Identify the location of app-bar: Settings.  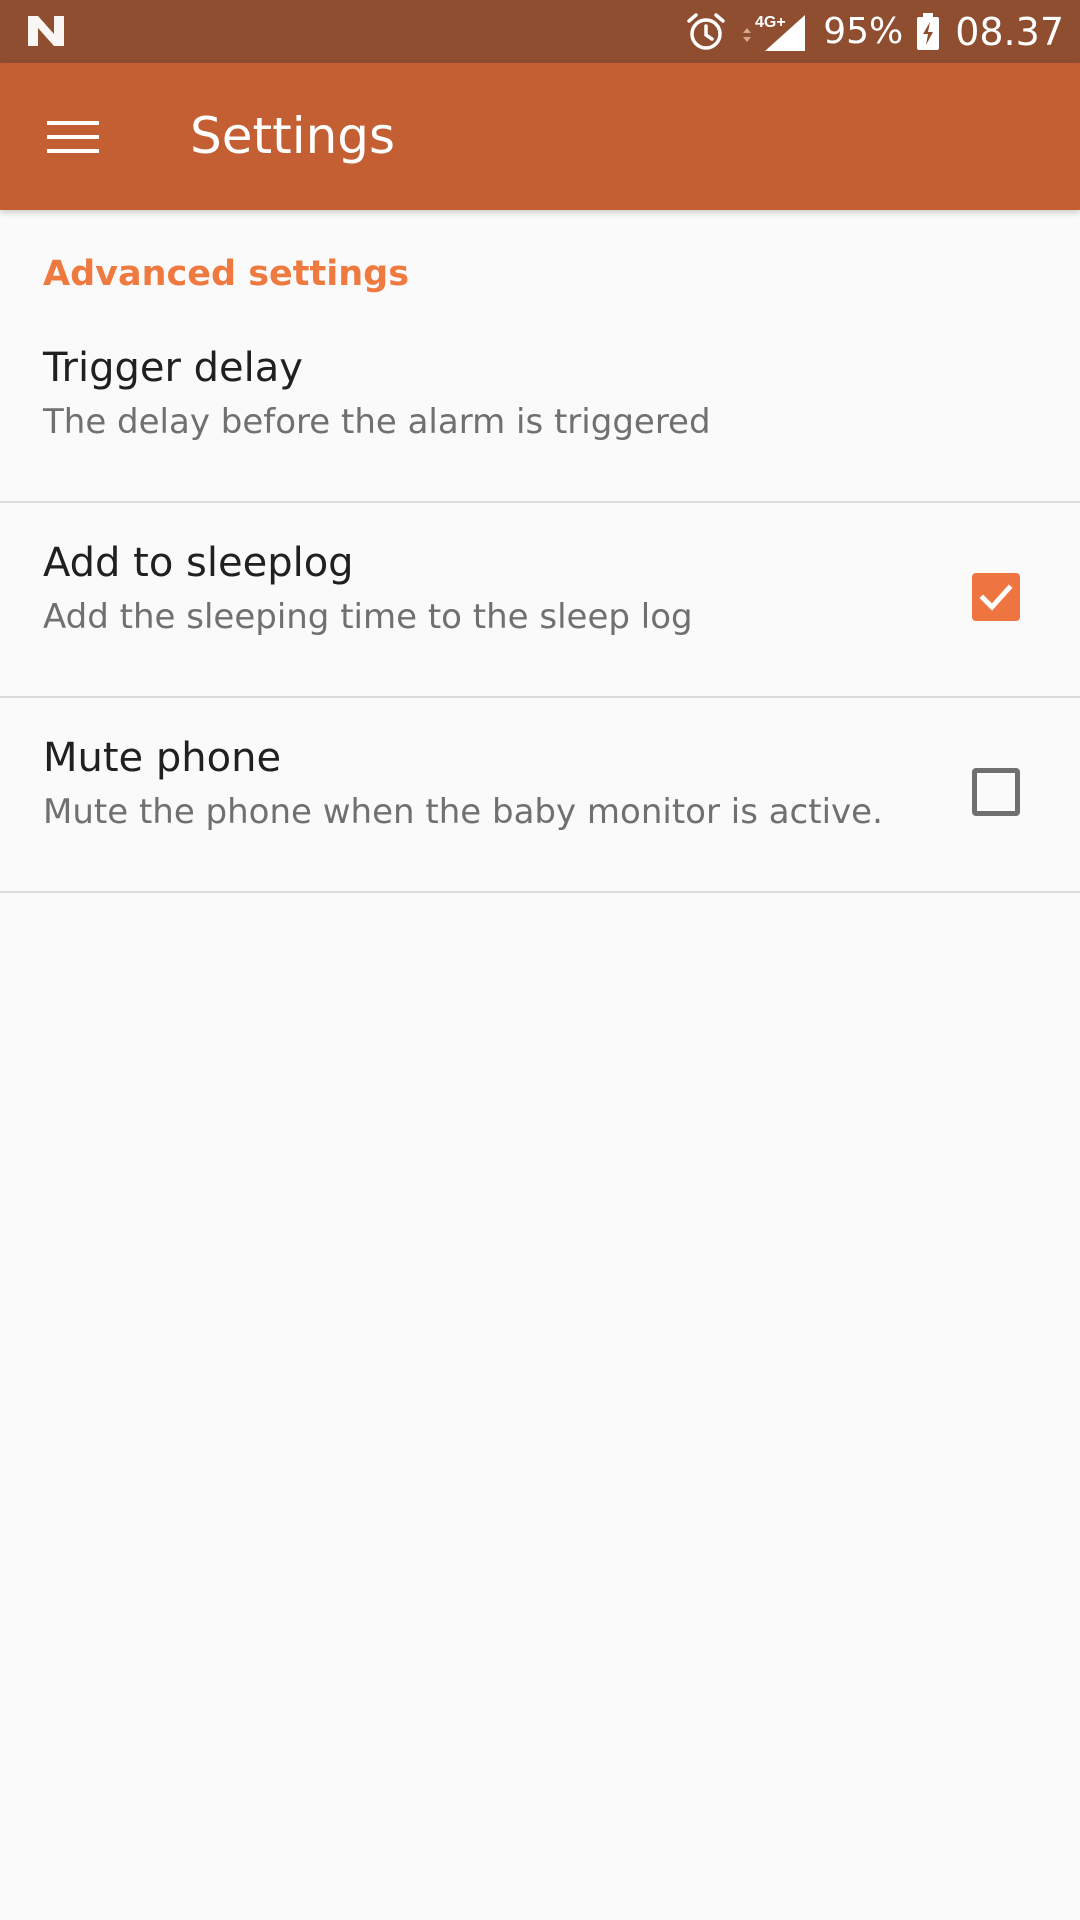
(540, 136).